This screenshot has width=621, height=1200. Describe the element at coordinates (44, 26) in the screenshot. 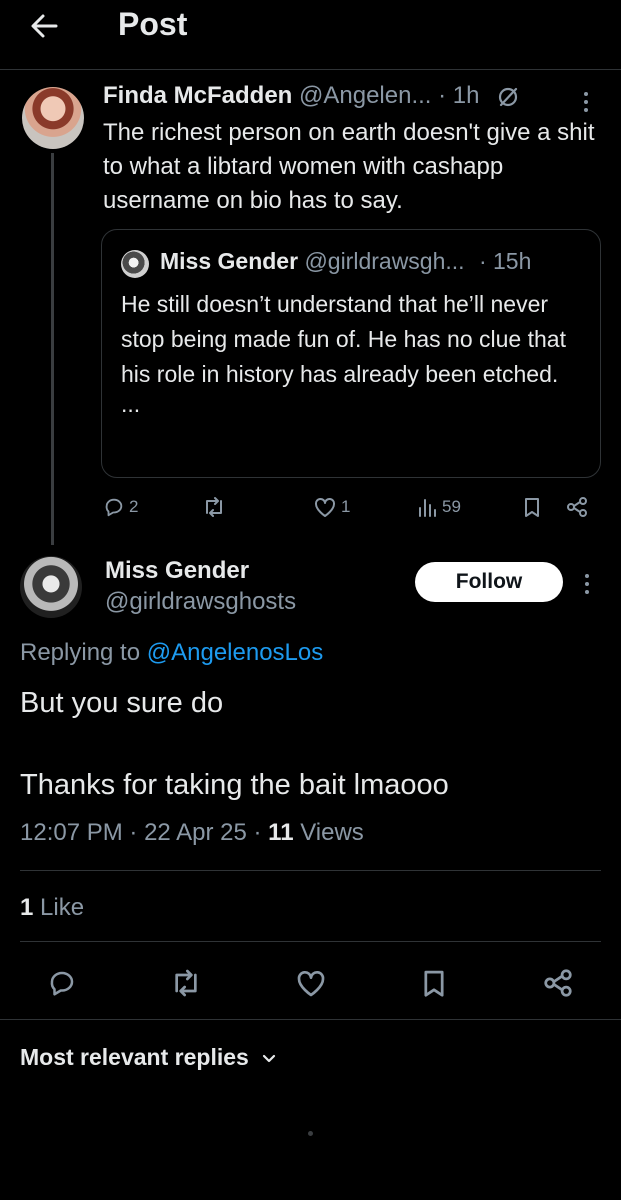

I see `back-arrow-icon` at that location.